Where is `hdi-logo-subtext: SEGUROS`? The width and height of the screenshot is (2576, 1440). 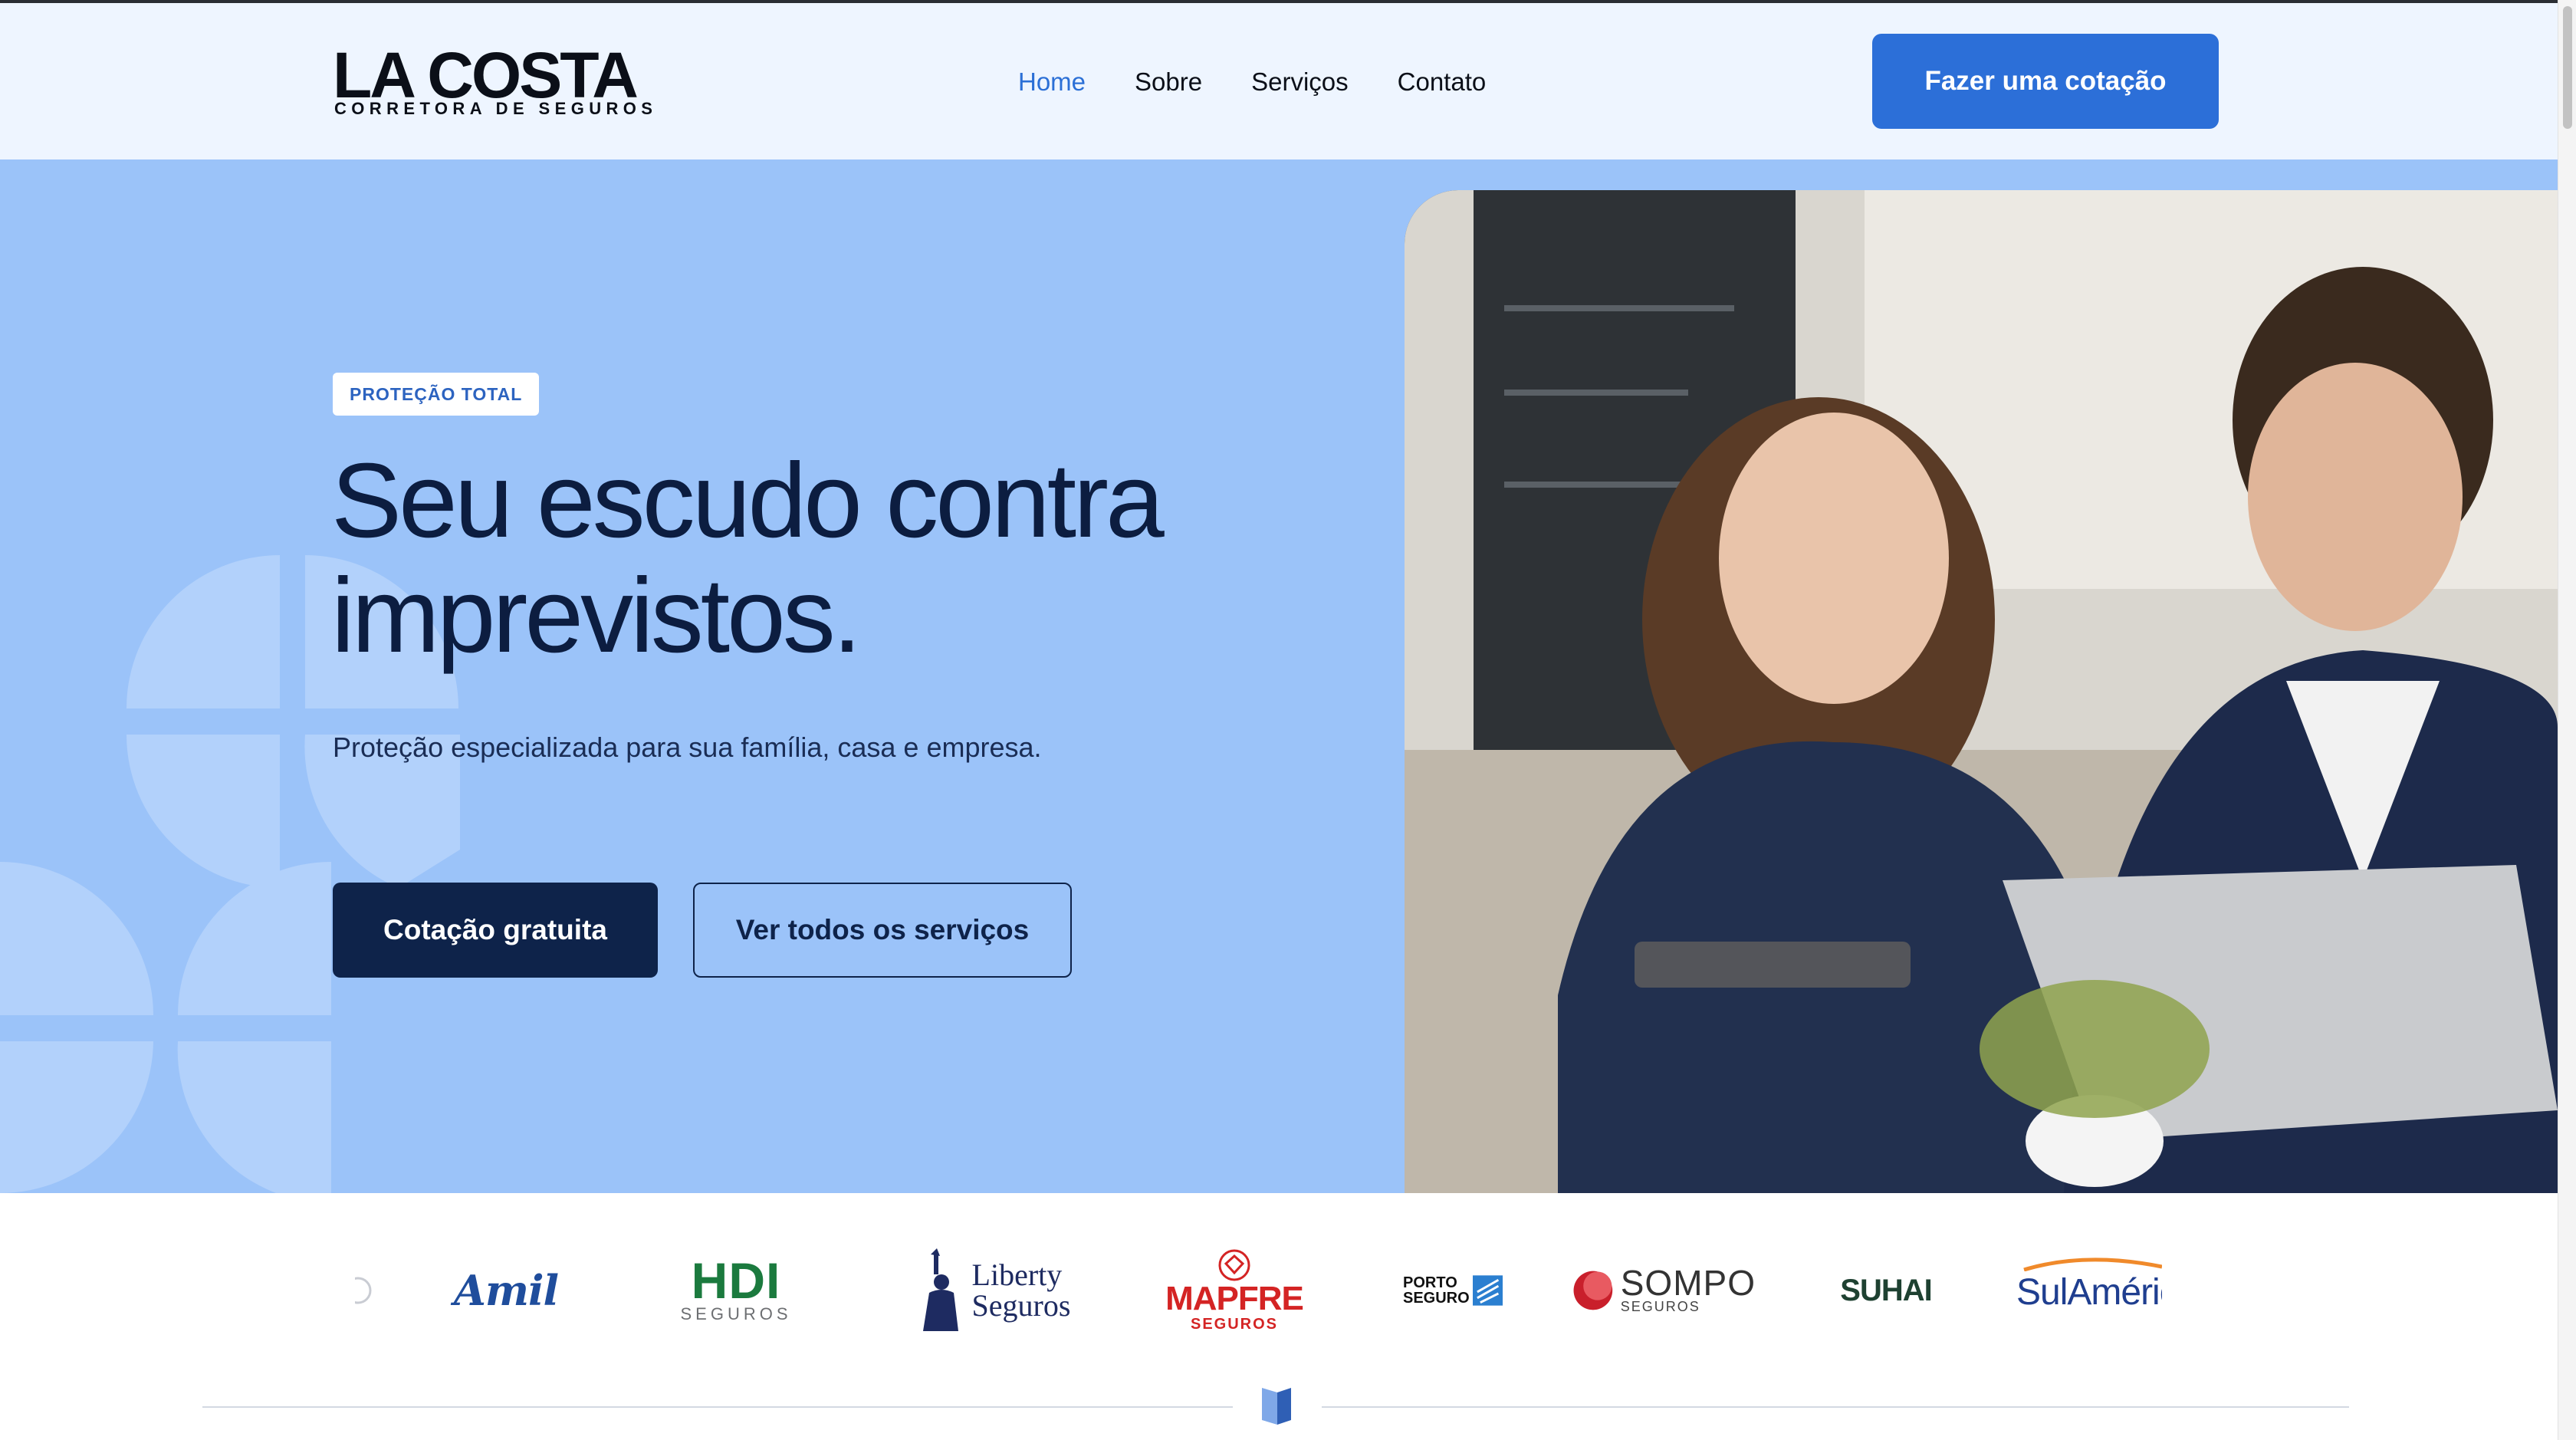 hdi-logo-subtext: SEGUROS is located at coordinates (736, 1313).